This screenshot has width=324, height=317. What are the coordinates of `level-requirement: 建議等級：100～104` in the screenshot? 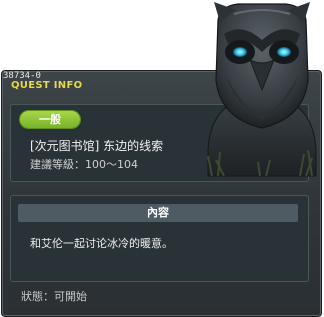 It's located at (84, 164).